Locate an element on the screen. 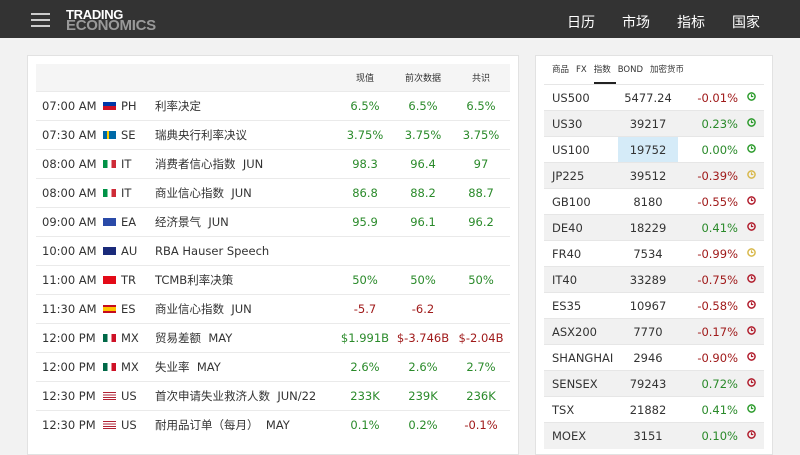 The width and height of the screenshot is (800, 455). market-change: 0.10% is located at coordinates (708, 435).